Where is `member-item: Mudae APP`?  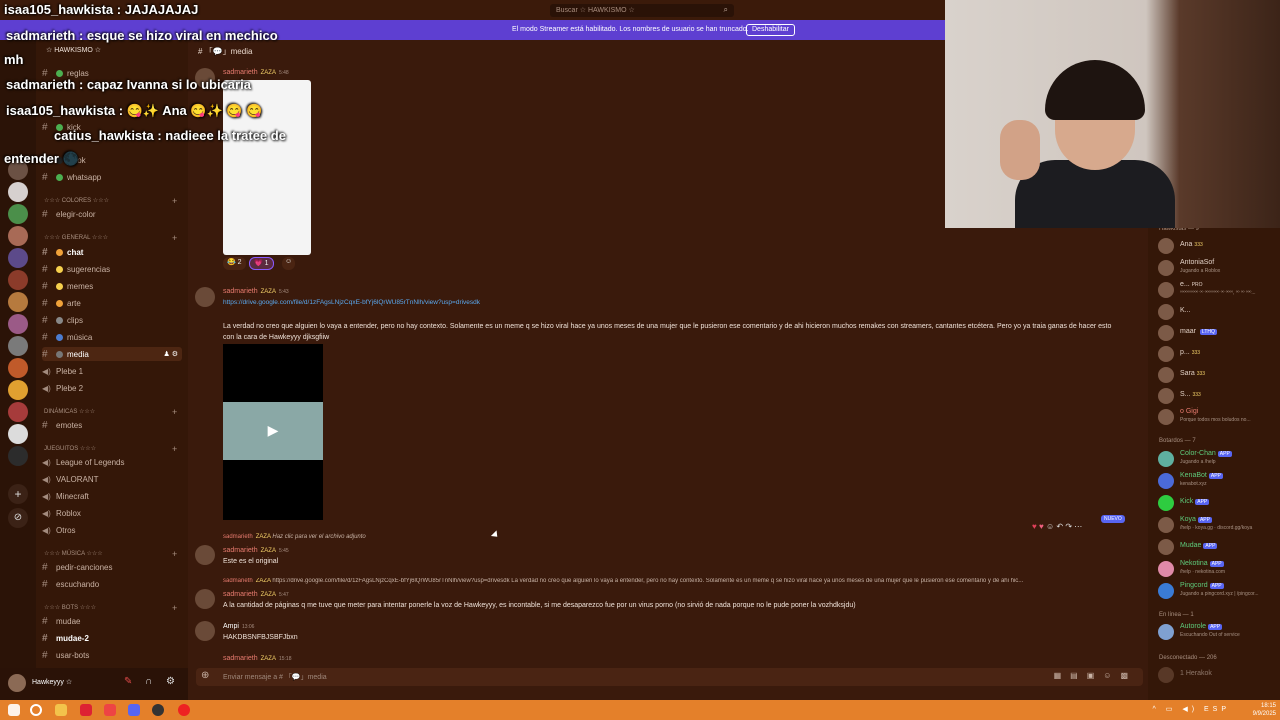
member-item: Mudae APP is located at coordinates (1219, 547).